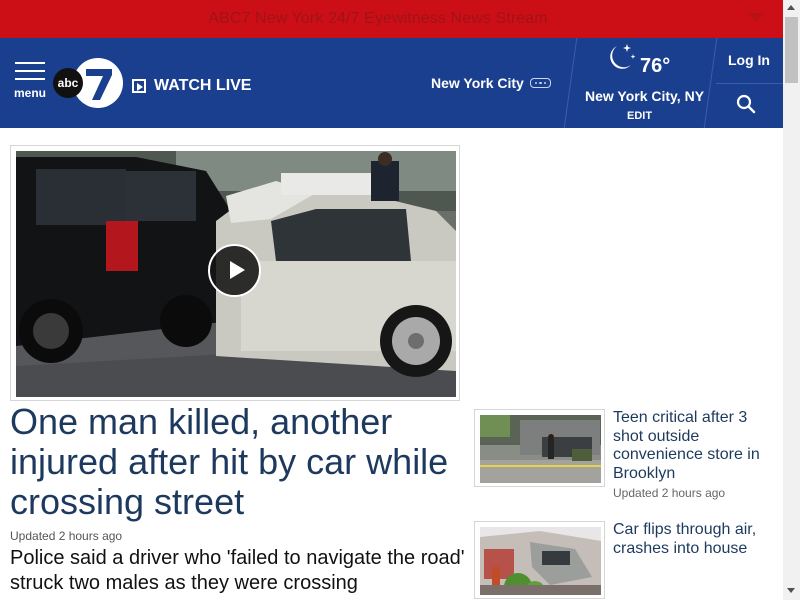 This screenshot has width=800, height=600. Describe the element at coordinates (791, 50) in the screenshot. I see `scrollbar-thumb` at that location.